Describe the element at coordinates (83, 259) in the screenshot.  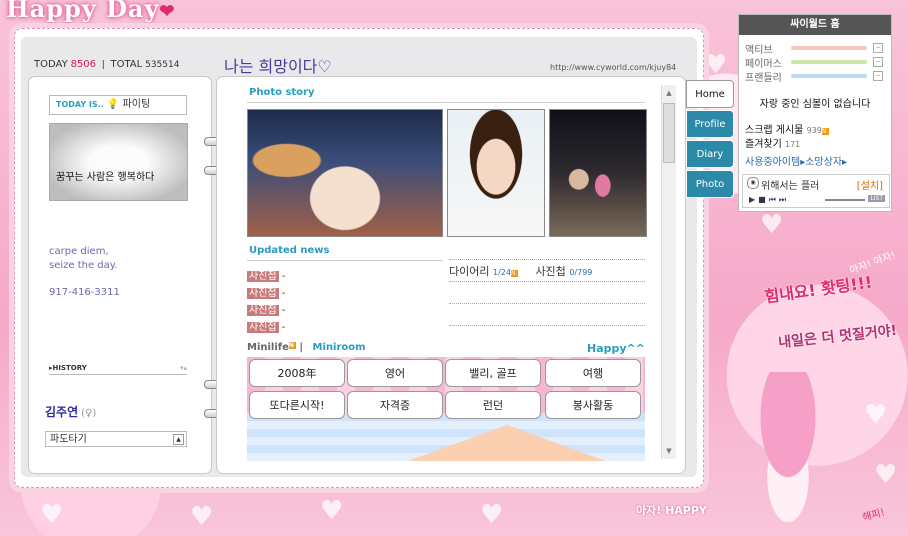
I see `profile-motto: carpe diem, seize the day.` at that location.